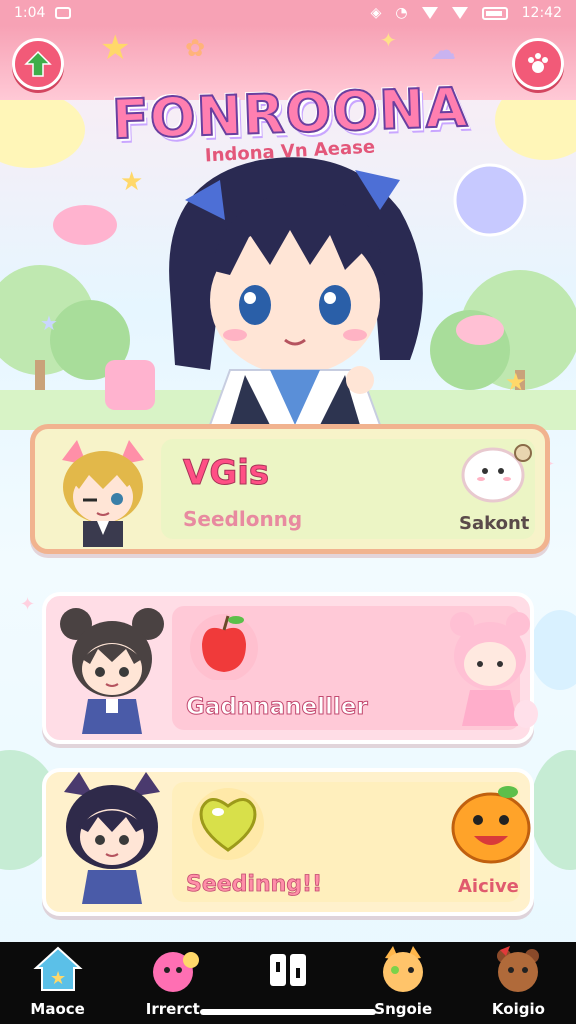 The height and width of the screenshot is (1024, 576). What do you see at coordinates (112, 671) in the screenshot?
I see `pigtail-girl-avatar` at bounding box center [112, 671].